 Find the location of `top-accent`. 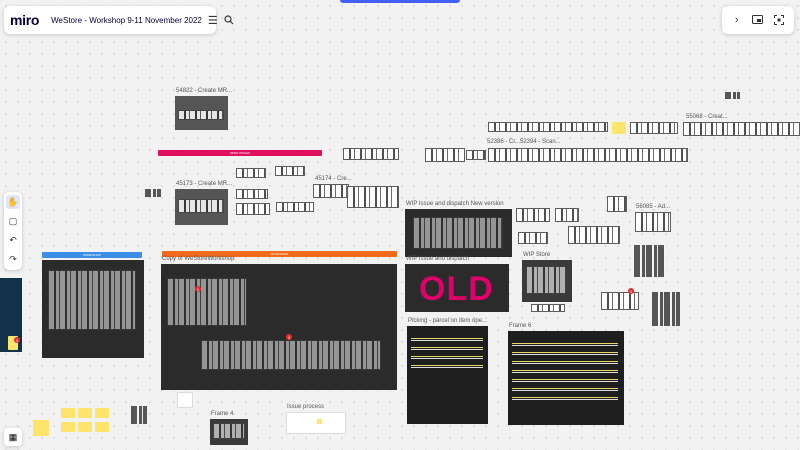

top-accent is located at coordinates (400, 1).